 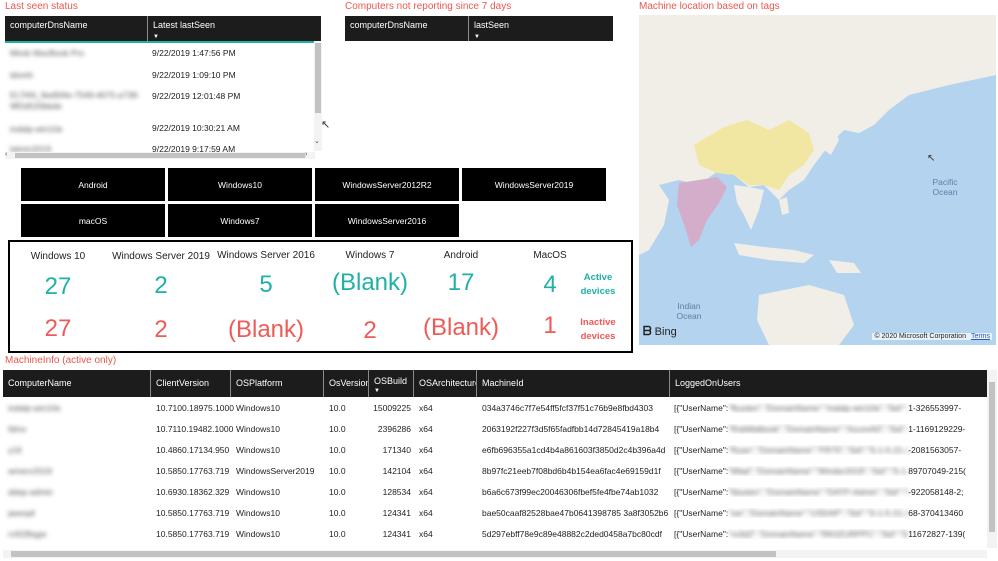 What do you see at coordinates (805, 315) in the screenshot?
I see `land-australia` at bounding box center [805, 315].